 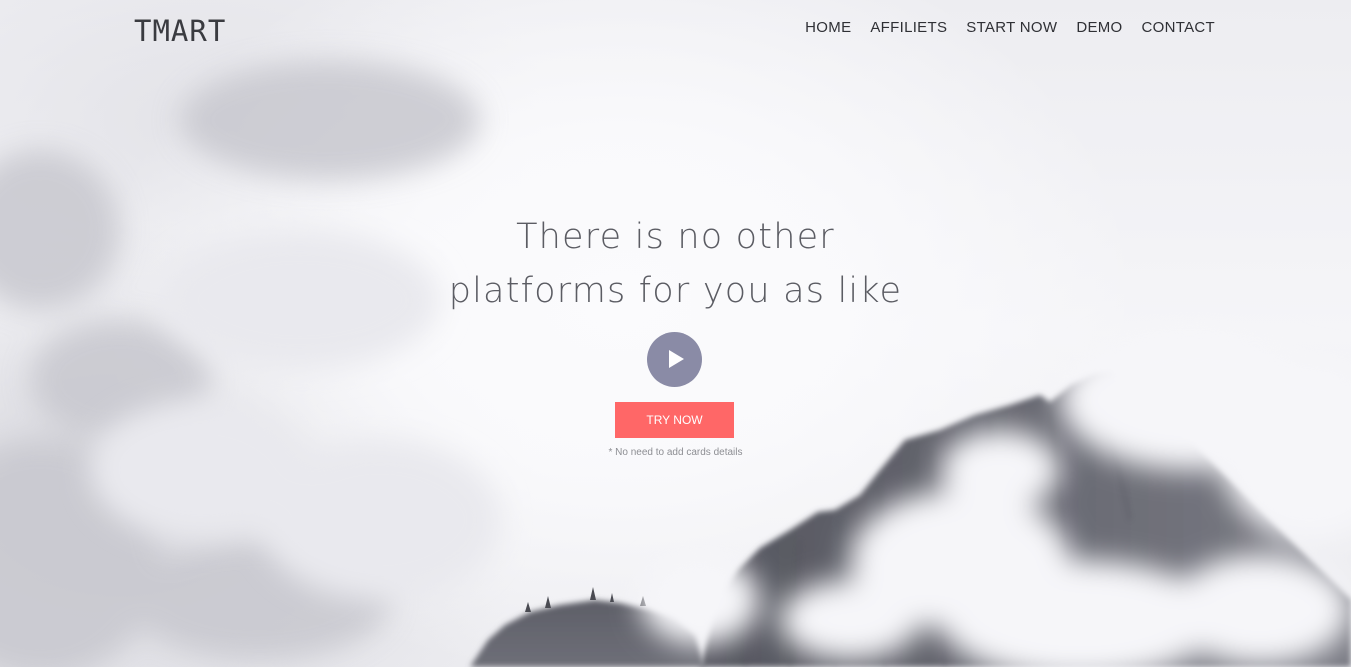 I want to click on hero-headline-line-2: platforms for you as like, so click(x=675, y=291).